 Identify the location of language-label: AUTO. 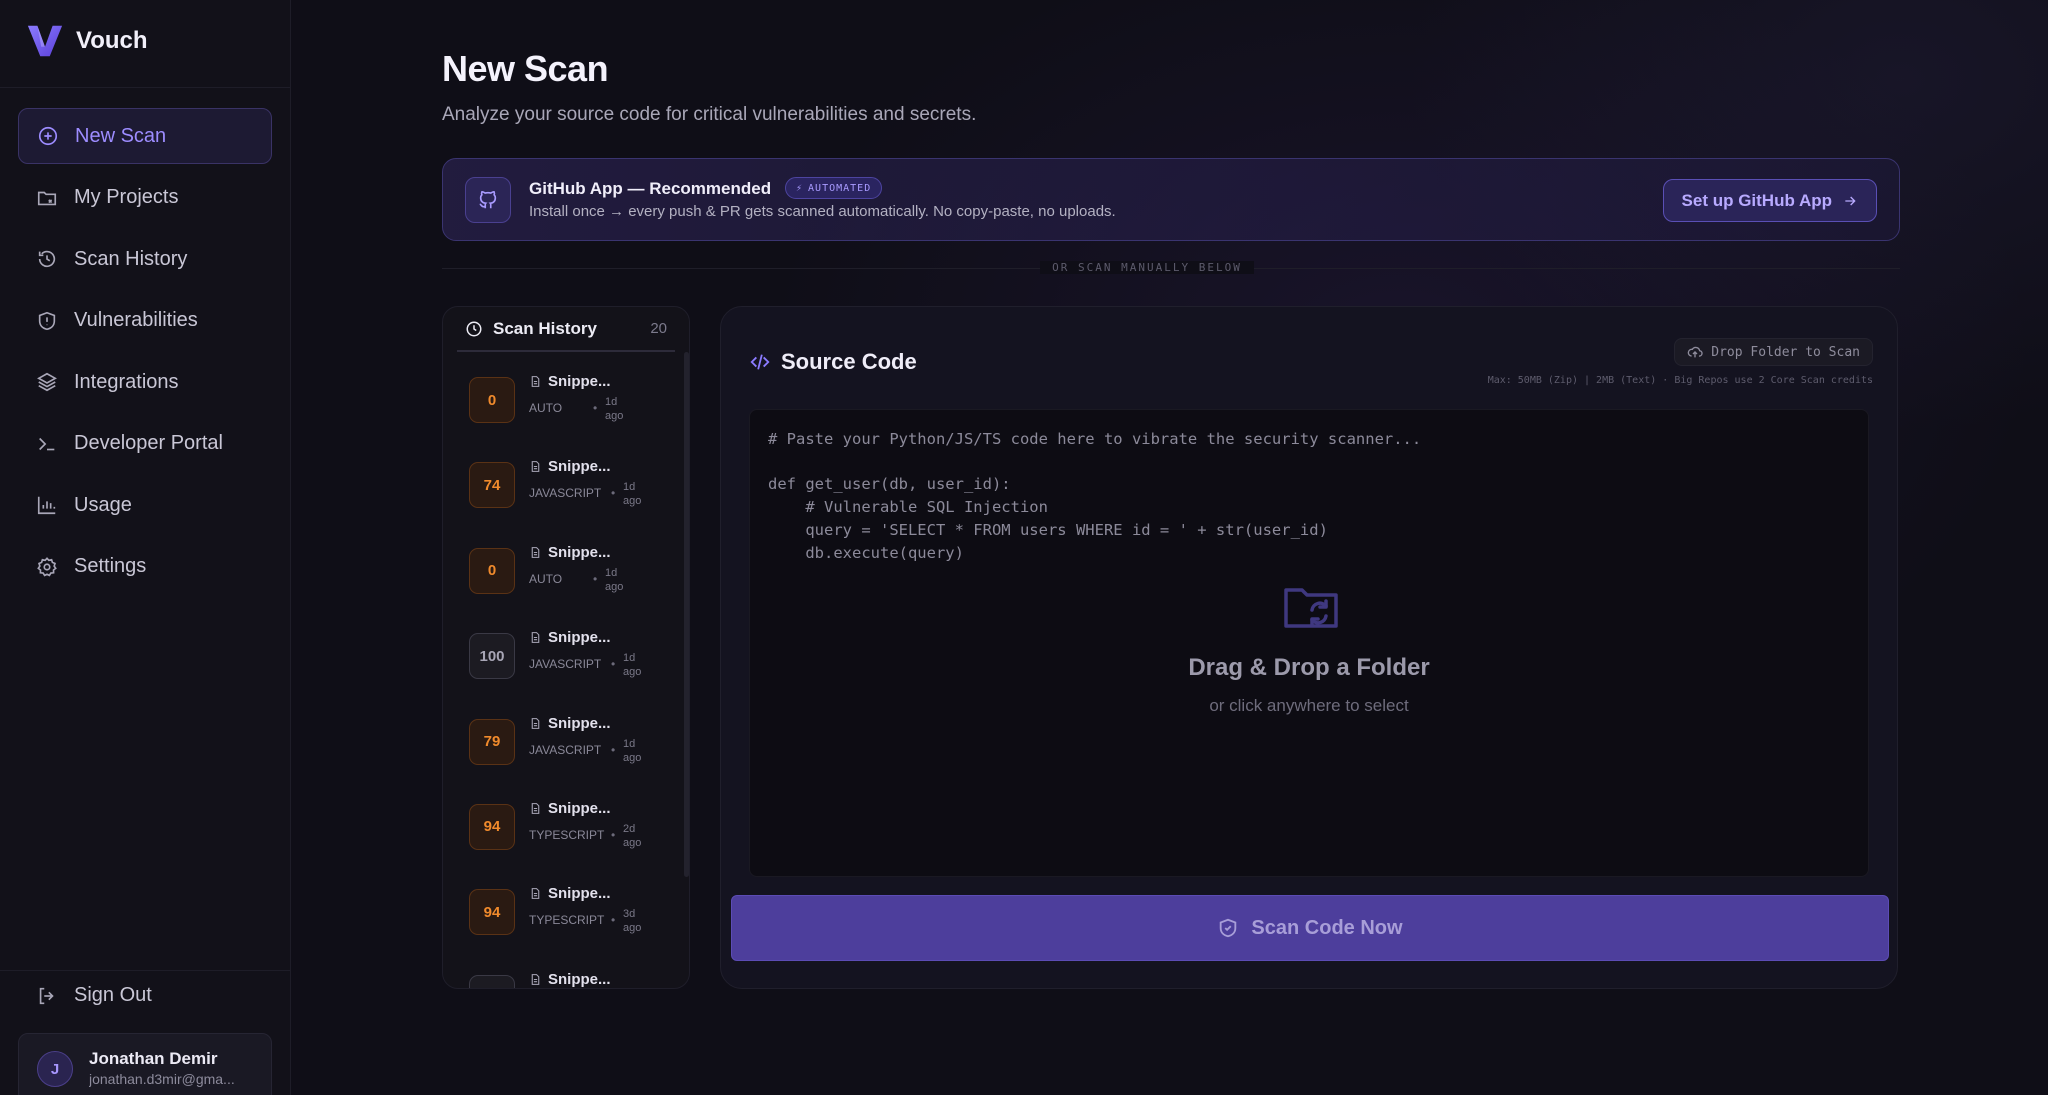
(546, 578).